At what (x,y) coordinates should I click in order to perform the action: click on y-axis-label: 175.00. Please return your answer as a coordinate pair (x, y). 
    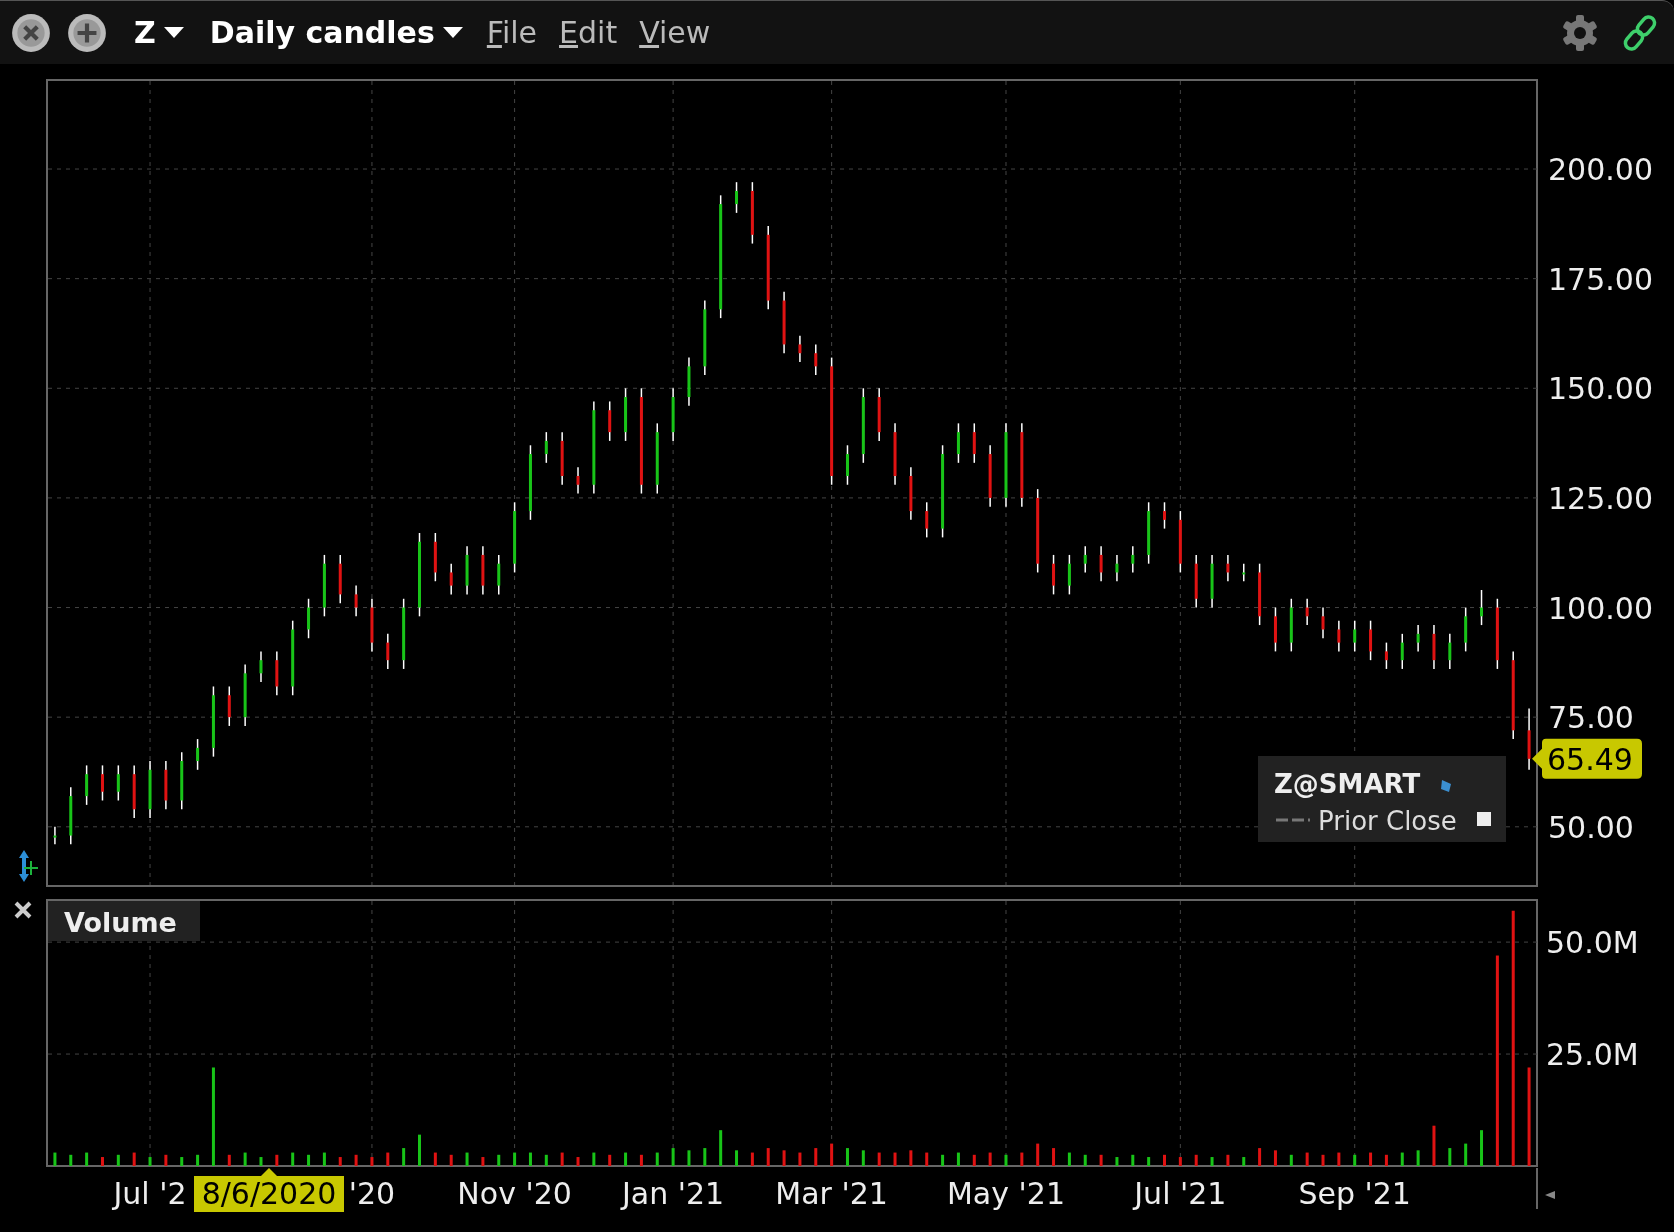
    Looking at the image, I should click on (1600, 279).